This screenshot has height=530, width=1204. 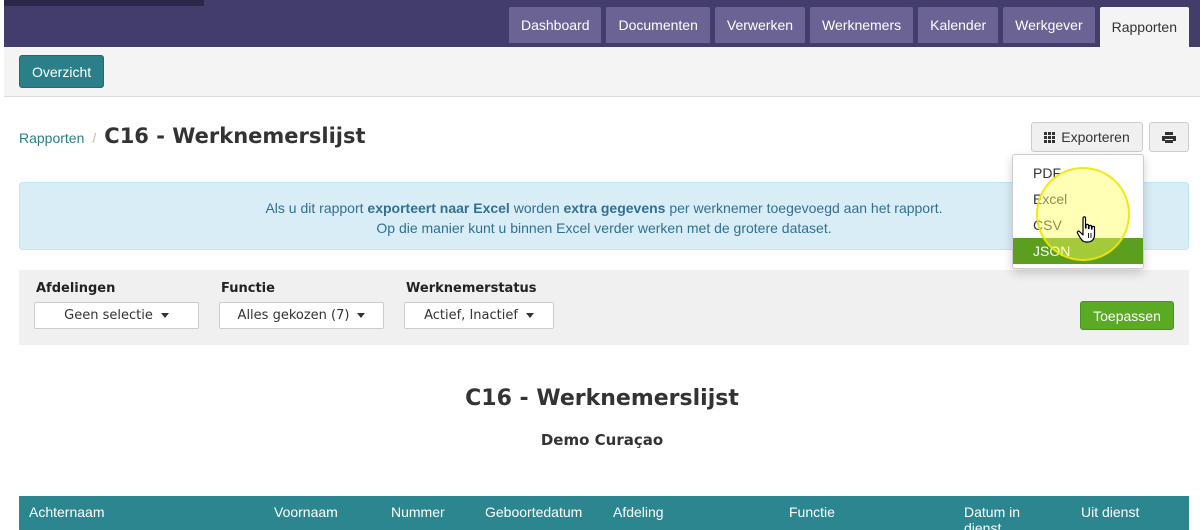 I want to click on grid-icon, so click(x=1050, y=137).